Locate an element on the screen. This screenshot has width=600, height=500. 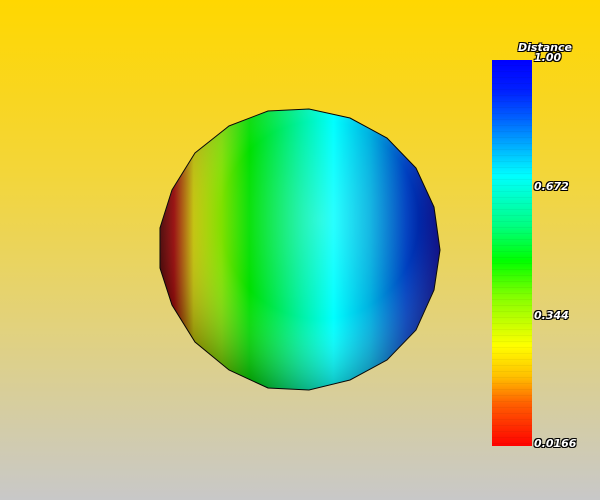
scalar-bar is located at coordinates (512, 253).